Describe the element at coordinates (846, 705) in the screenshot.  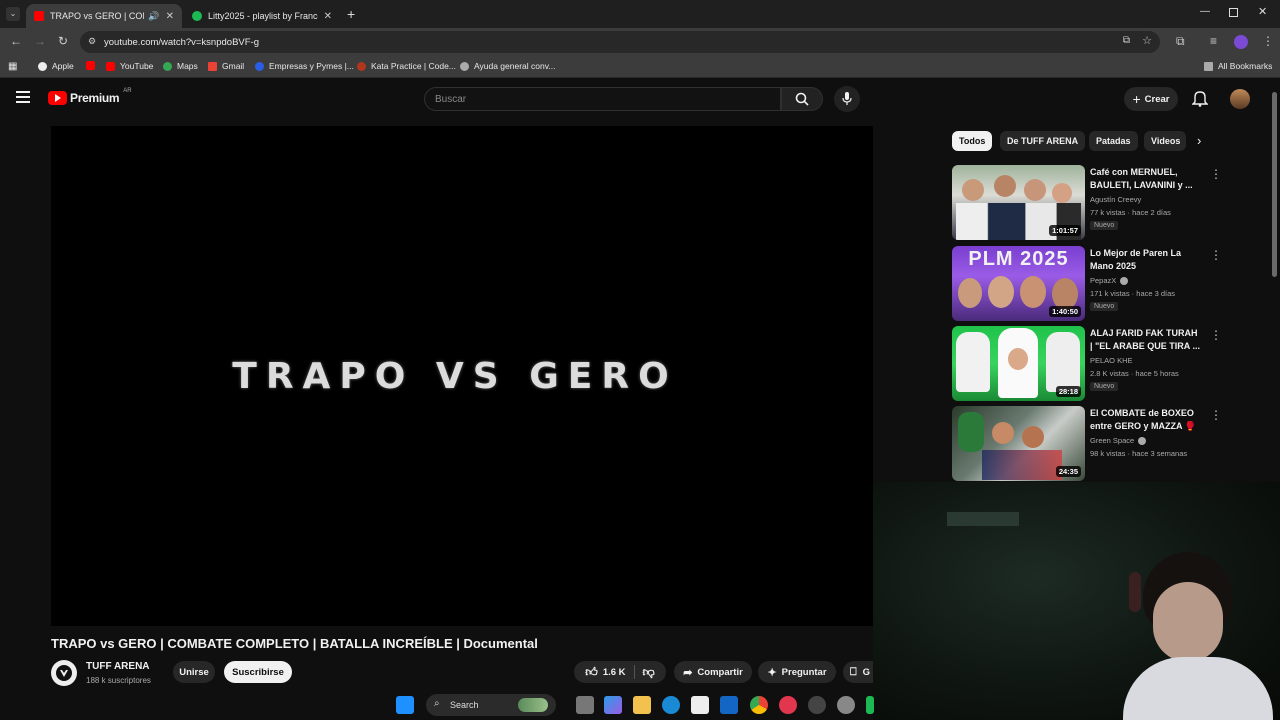
I see `settings-gear-icon` at that location.